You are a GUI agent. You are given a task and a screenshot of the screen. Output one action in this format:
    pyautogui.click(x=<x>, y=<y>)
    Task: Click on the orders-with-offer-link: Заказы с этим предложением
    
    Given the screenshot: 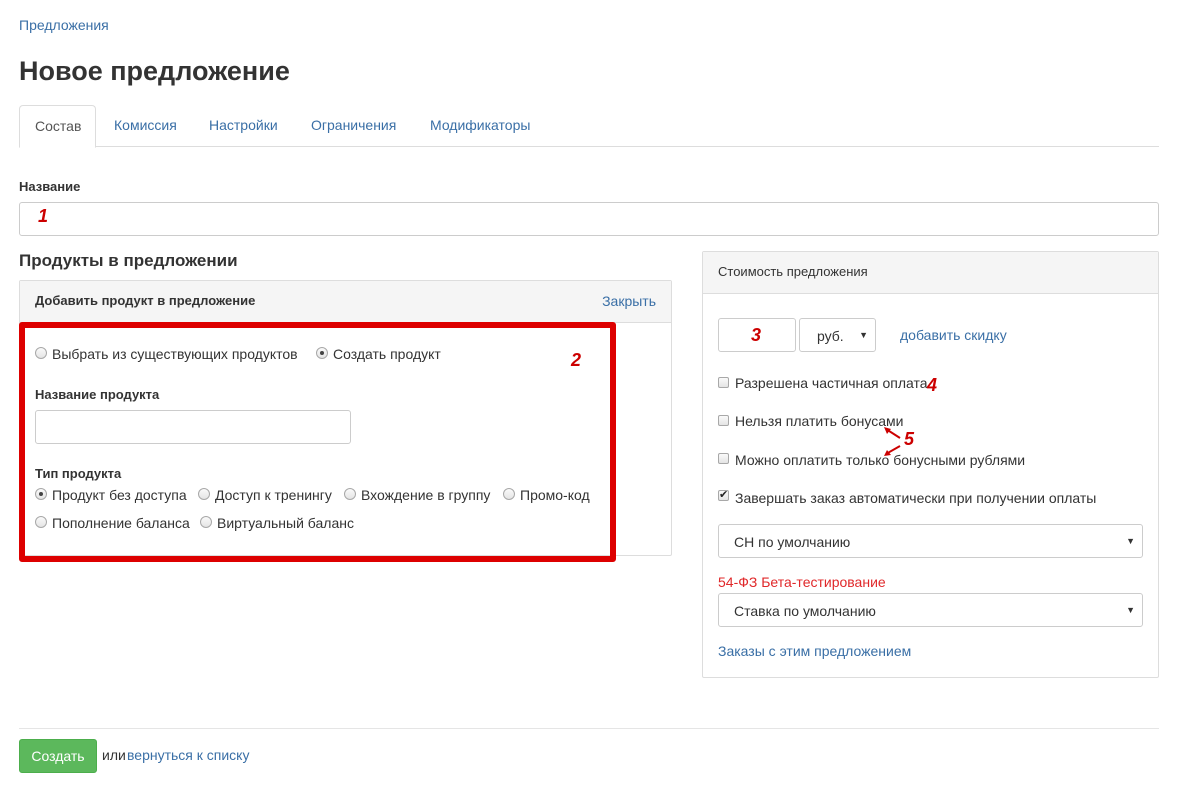 What is the action you would take?
    pyautogui.click(x=814, y=651)
    